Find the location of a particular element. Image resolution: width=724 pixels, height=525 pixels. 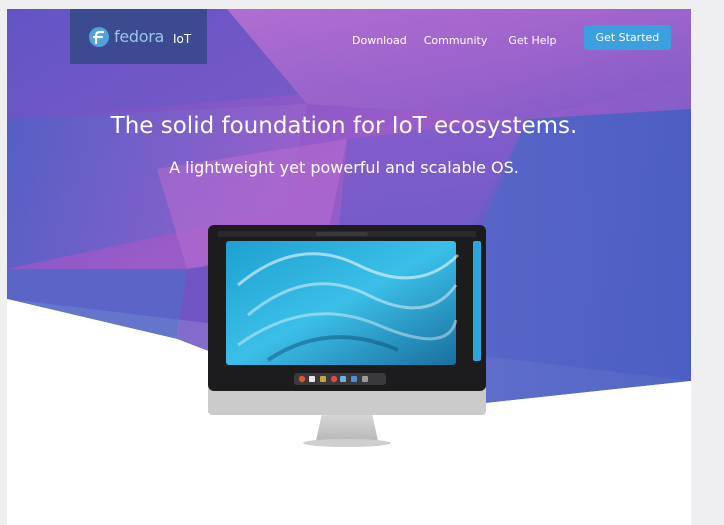

fedora-iot-home-link: fedora IoT is located at coordinates (138, 36).